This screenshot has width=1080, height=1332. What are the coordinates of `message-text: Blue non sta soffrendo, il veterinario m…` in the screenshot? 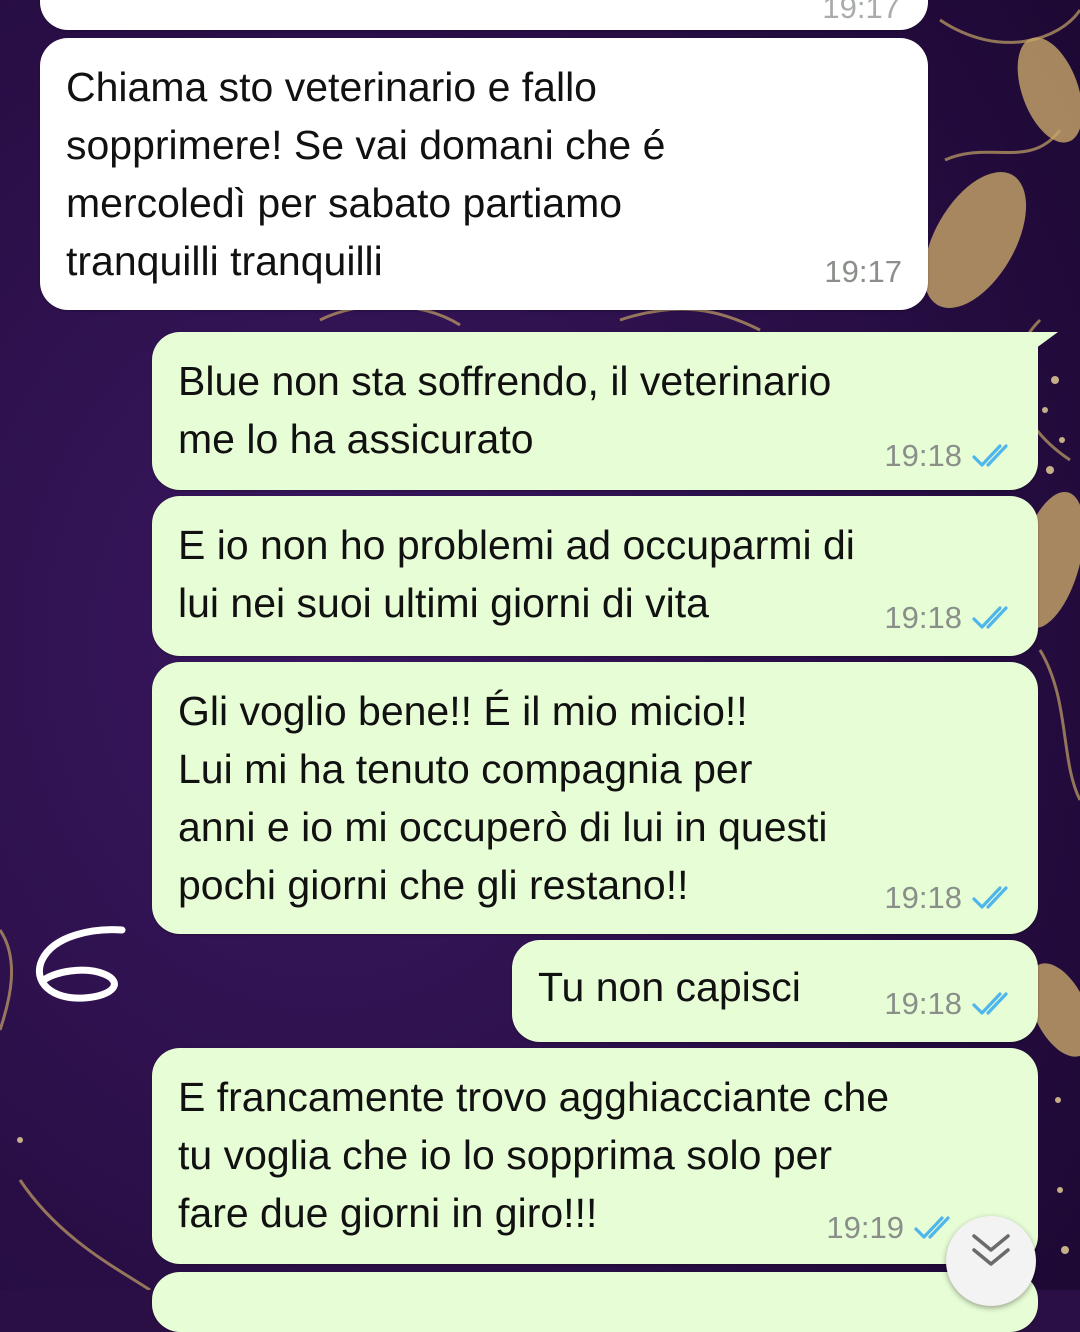 It's located at (505, 410).